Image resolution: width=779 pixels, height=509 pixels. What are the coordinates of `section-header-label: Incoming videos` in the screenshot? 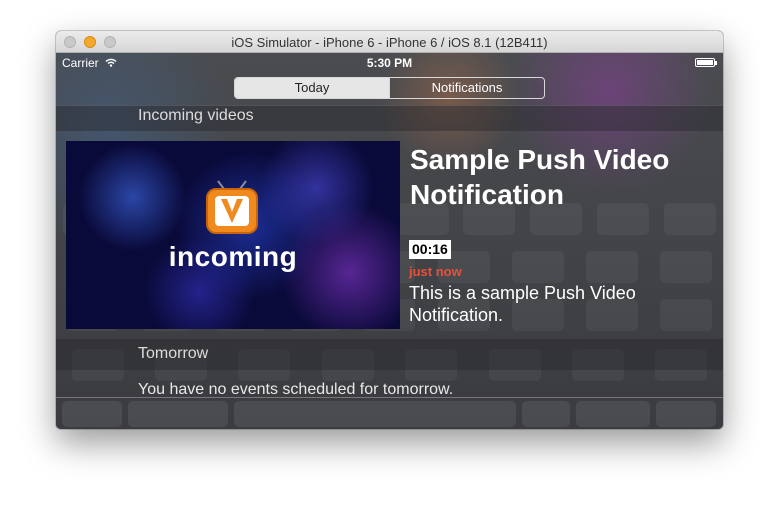 It's located at (196, 115).